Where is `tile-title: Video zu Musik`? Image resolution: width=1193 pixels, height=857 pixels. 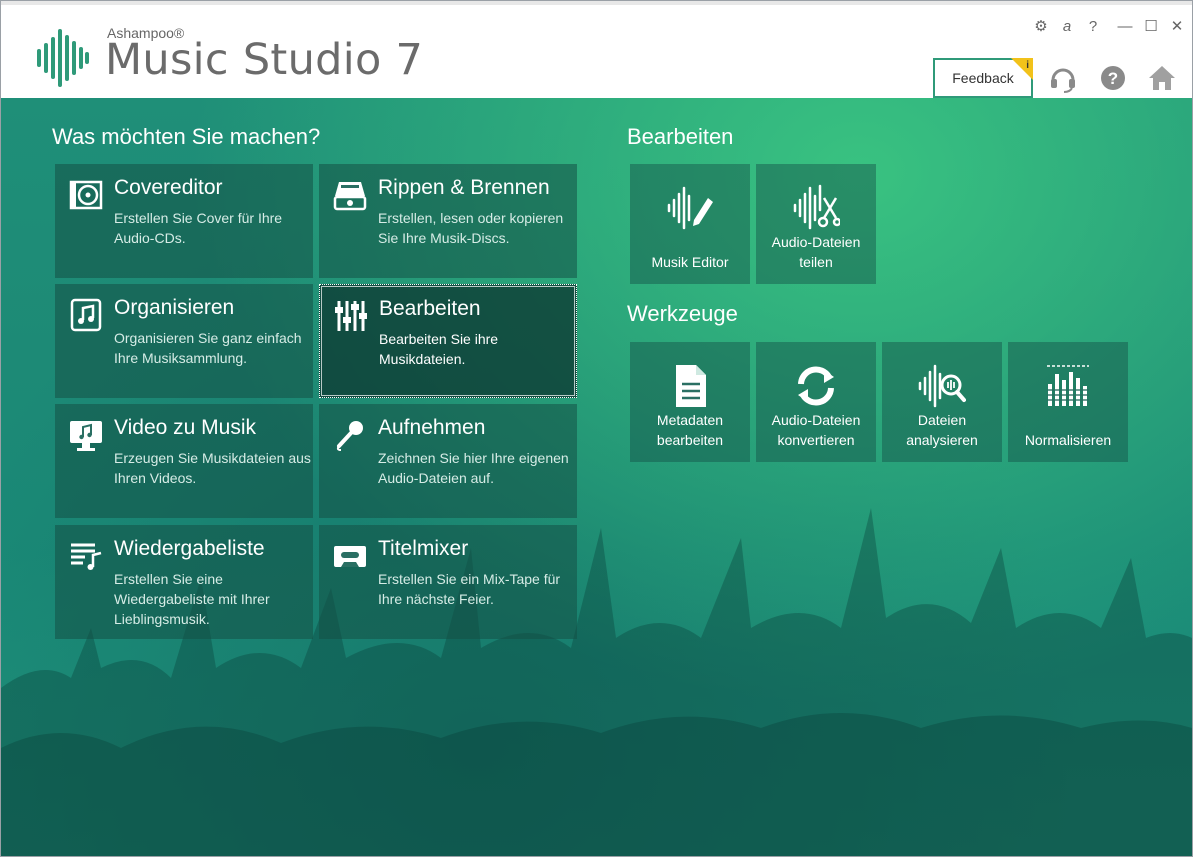 tile-title: Video zu Musik is located at coordinates (185, 427).